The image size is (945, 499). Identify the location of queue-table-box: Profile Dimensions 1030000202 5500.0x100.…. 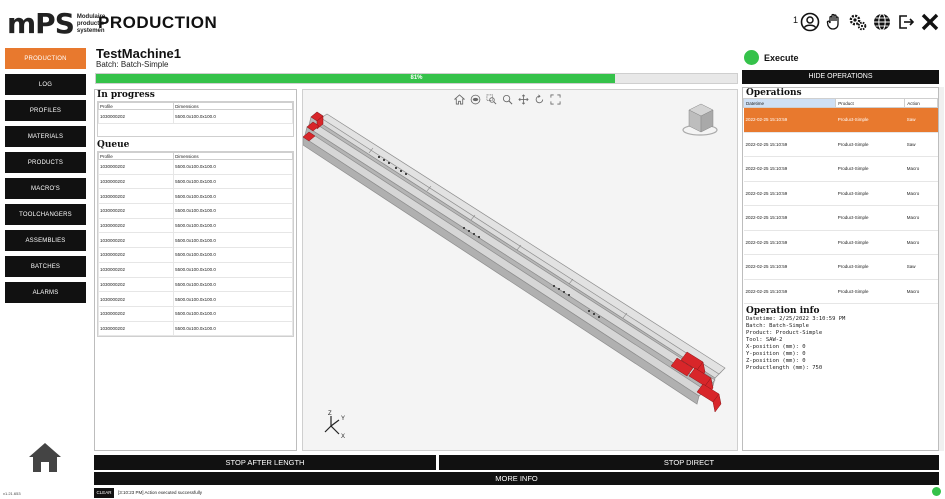
(195, 244).